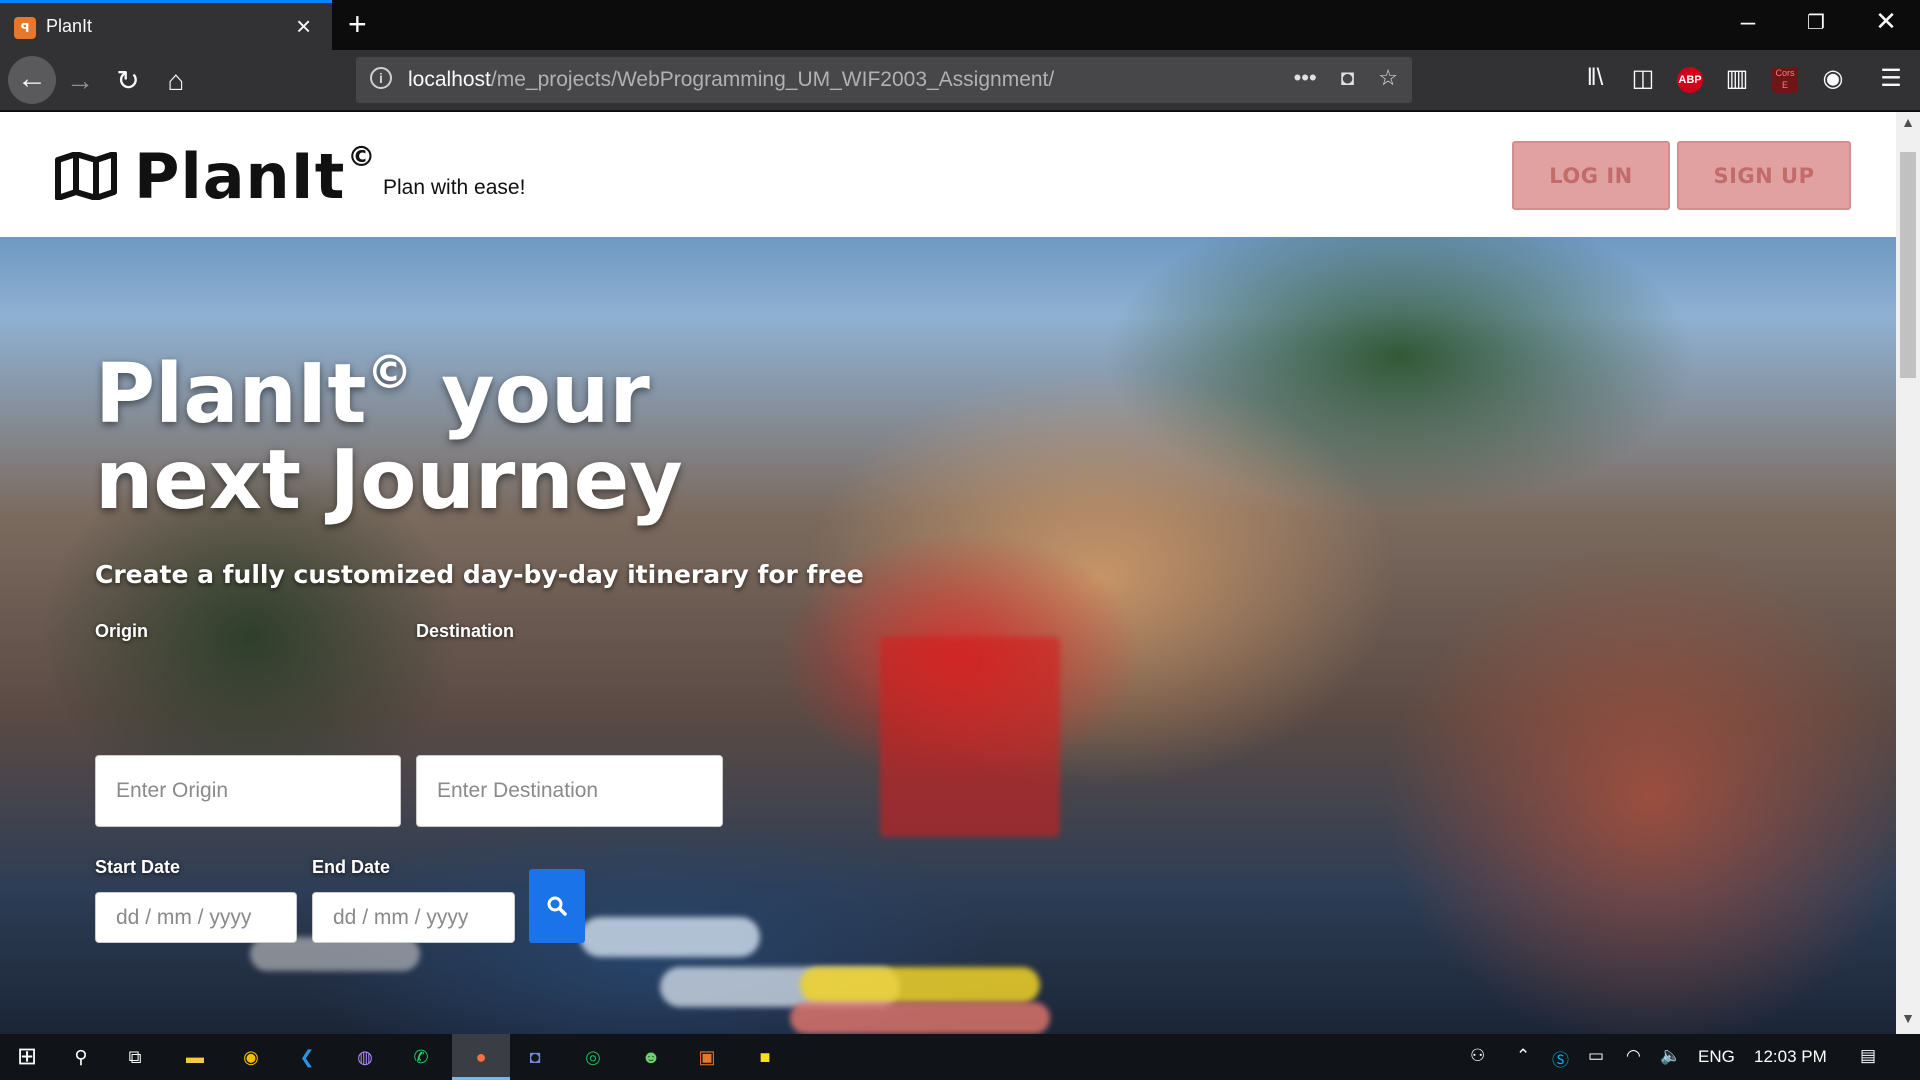  I want to click on search-icon, so click(557, 906).